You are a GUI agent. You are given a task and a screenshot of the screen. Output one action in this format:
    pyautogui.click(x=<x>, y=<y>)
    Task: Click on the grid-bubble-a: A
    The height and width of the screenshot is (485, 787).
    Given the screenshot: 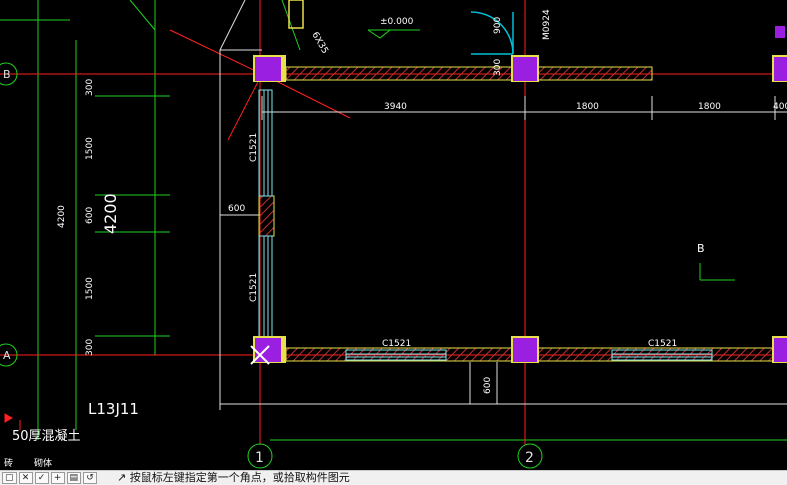 What is the action you would take?
    pyautogui.click(x=7, y=355)
    